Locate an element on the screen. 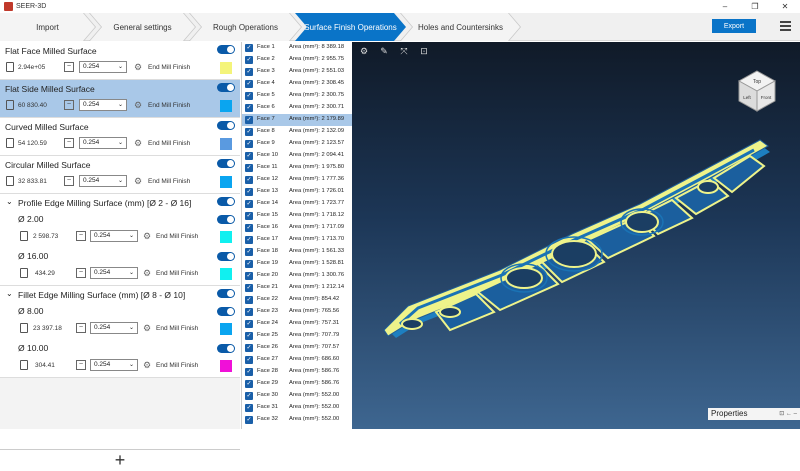 The height and width of the screenshot is (471, 800). face-row: ✓ Face 16 Area (mm²): 1 717.09 is located at coordinates (297, 228).